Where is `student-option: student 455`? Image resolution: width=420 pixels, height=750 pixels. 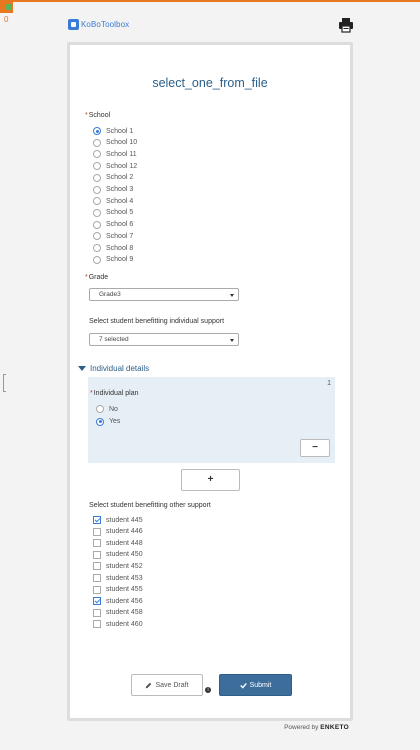
student-option: student 455 is located at coordinates (118, 590).